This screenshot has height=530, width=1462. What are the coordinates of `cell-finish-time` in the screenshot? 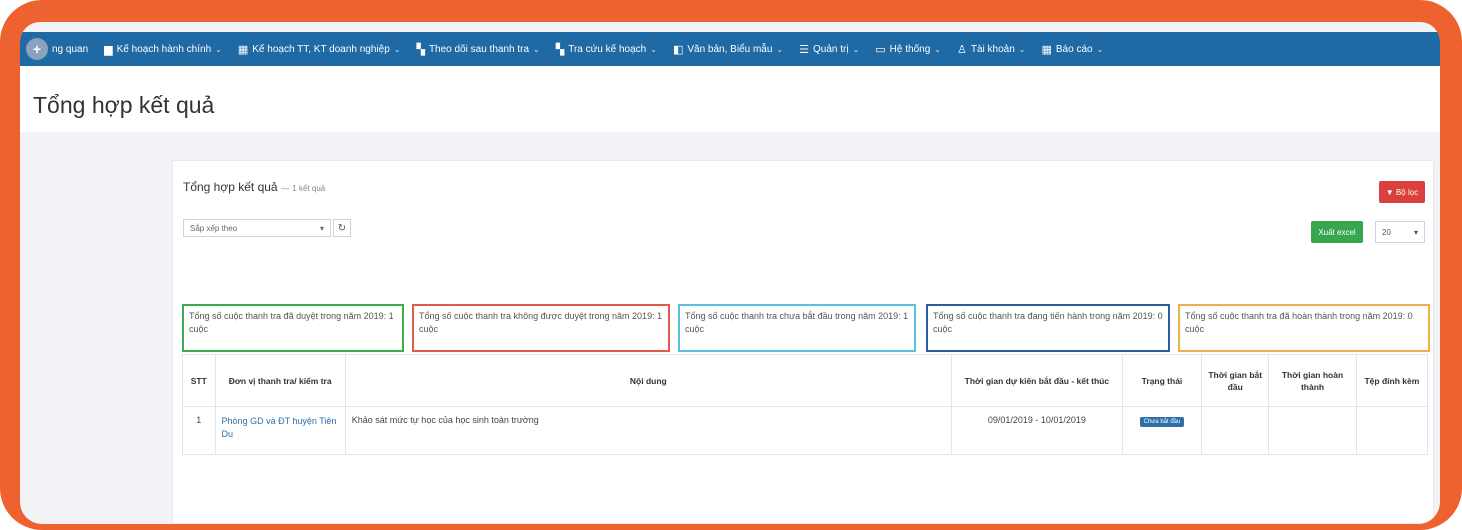 It's located at (1312, 430).